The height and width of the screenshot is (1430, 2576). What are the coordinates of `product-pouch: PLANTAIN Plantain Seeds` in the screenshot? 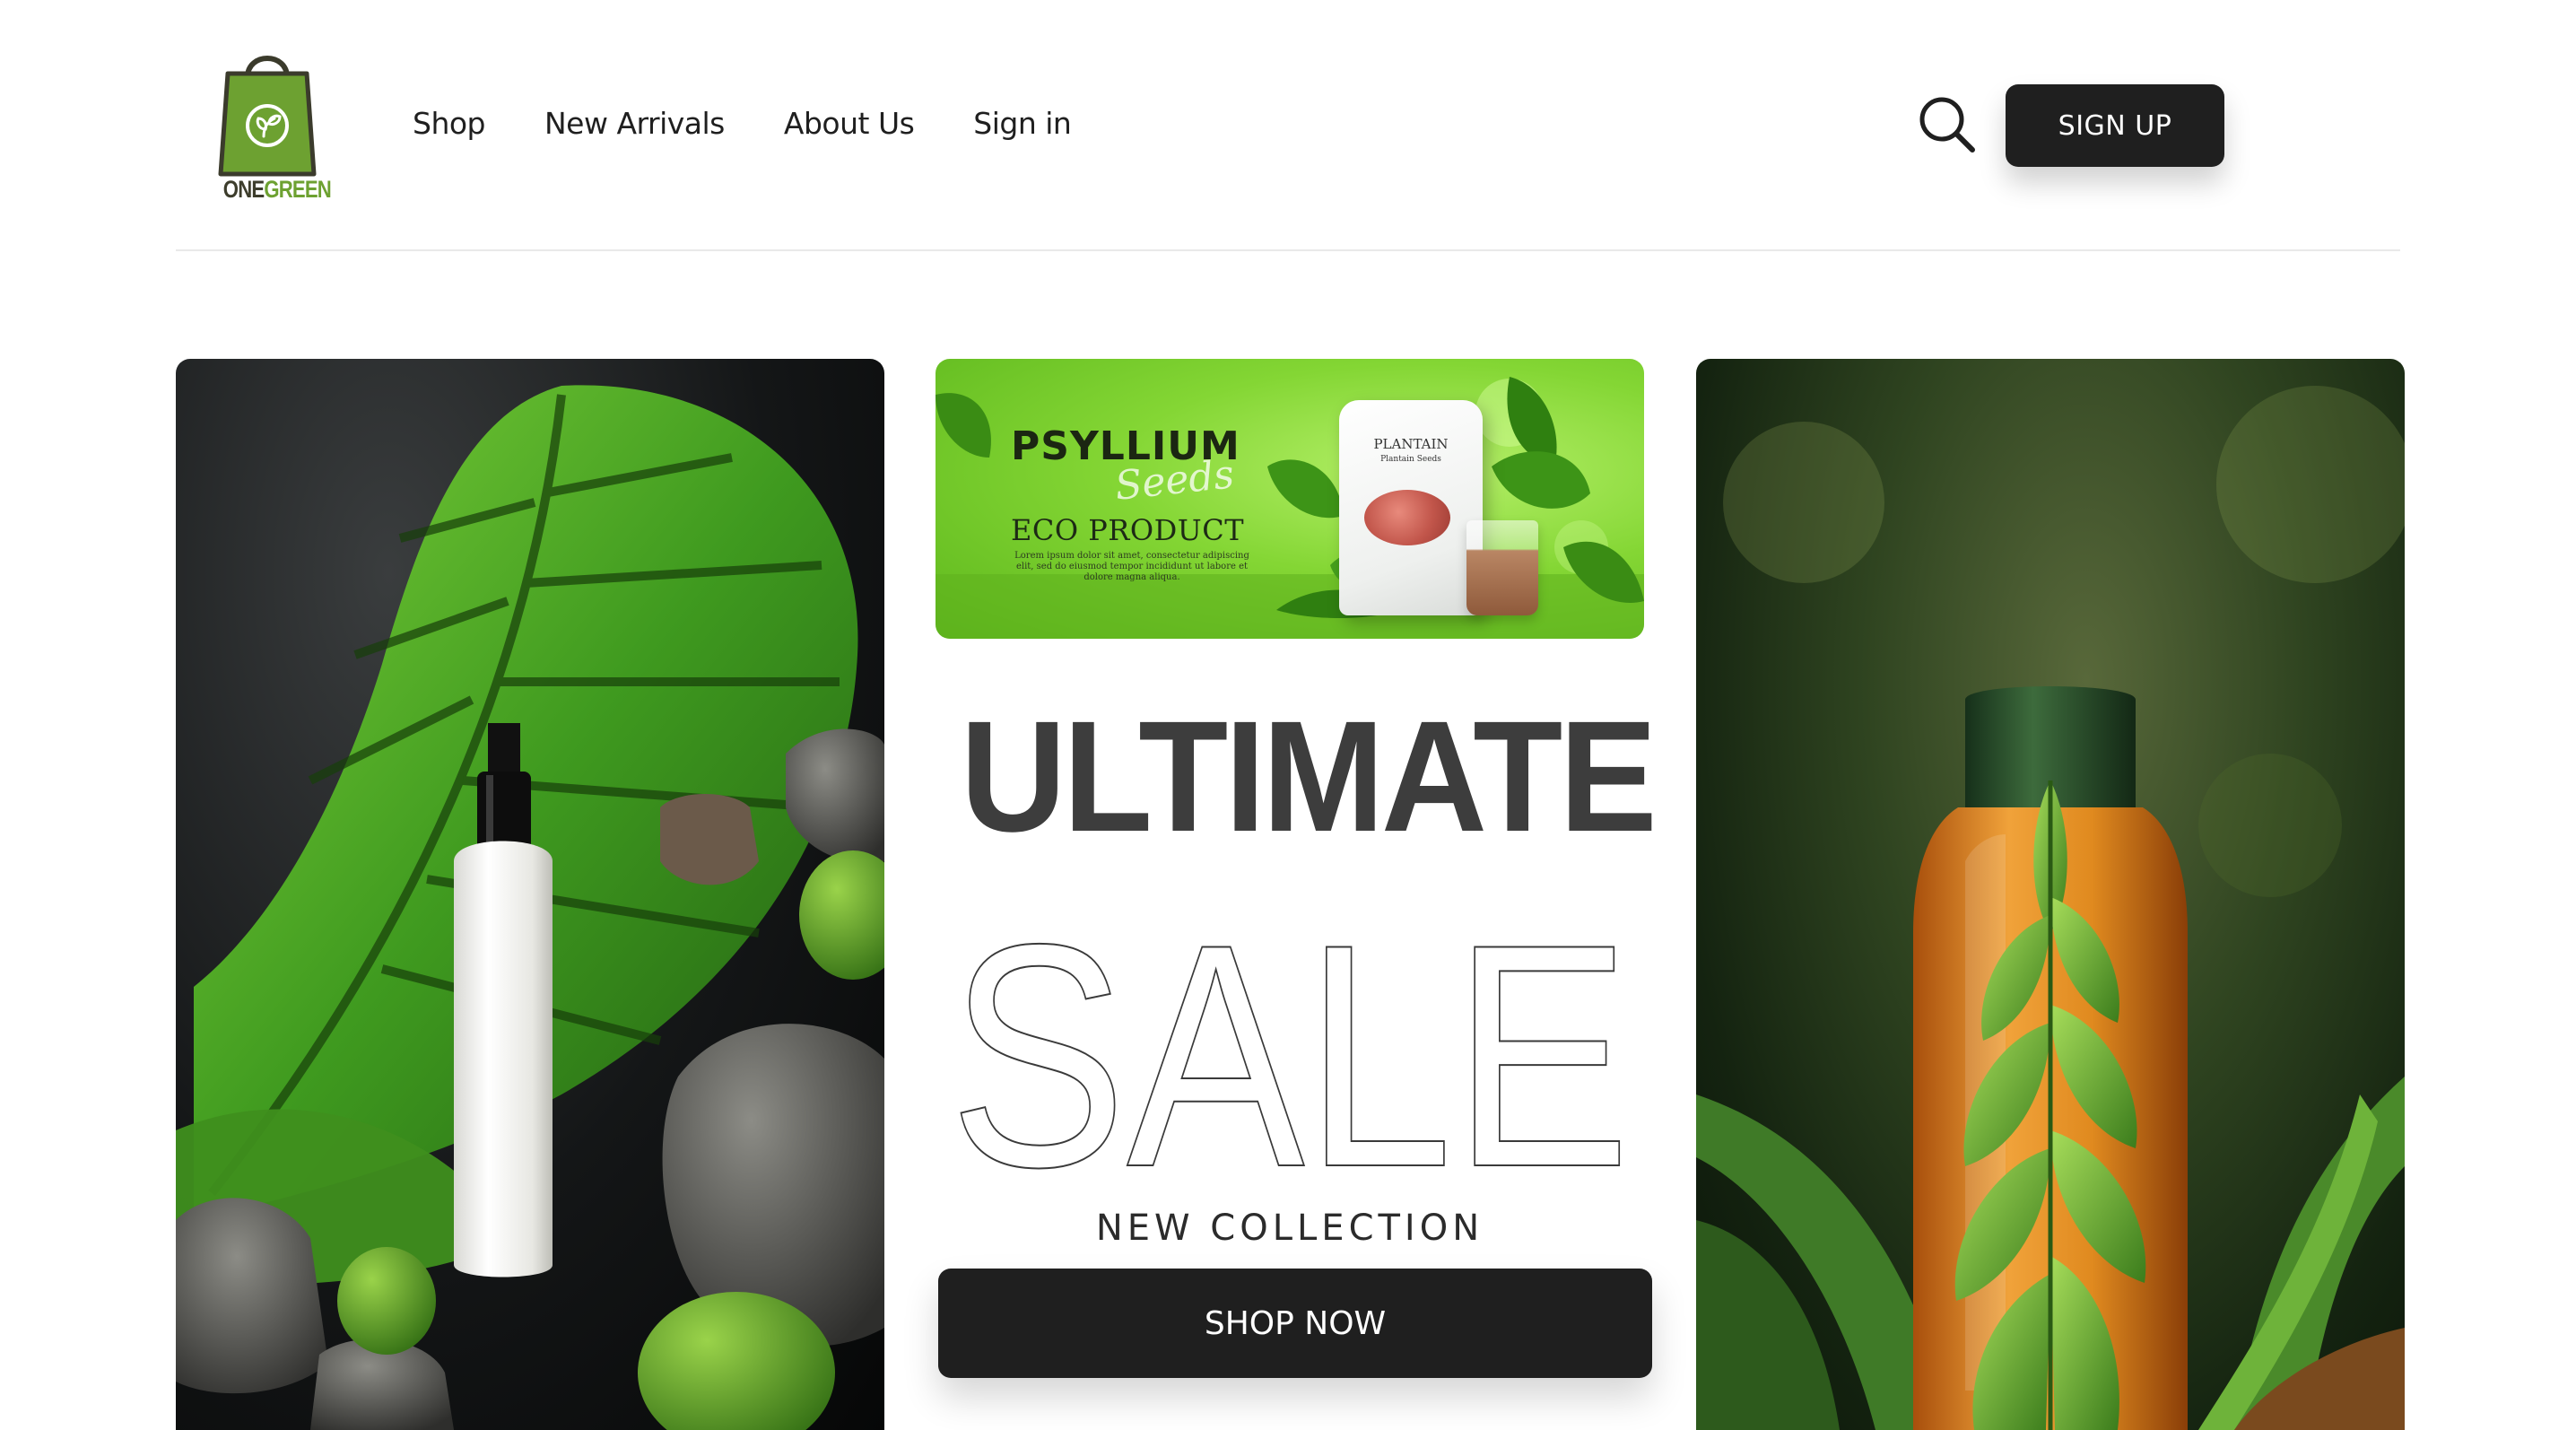 It's located at (1411, 507).